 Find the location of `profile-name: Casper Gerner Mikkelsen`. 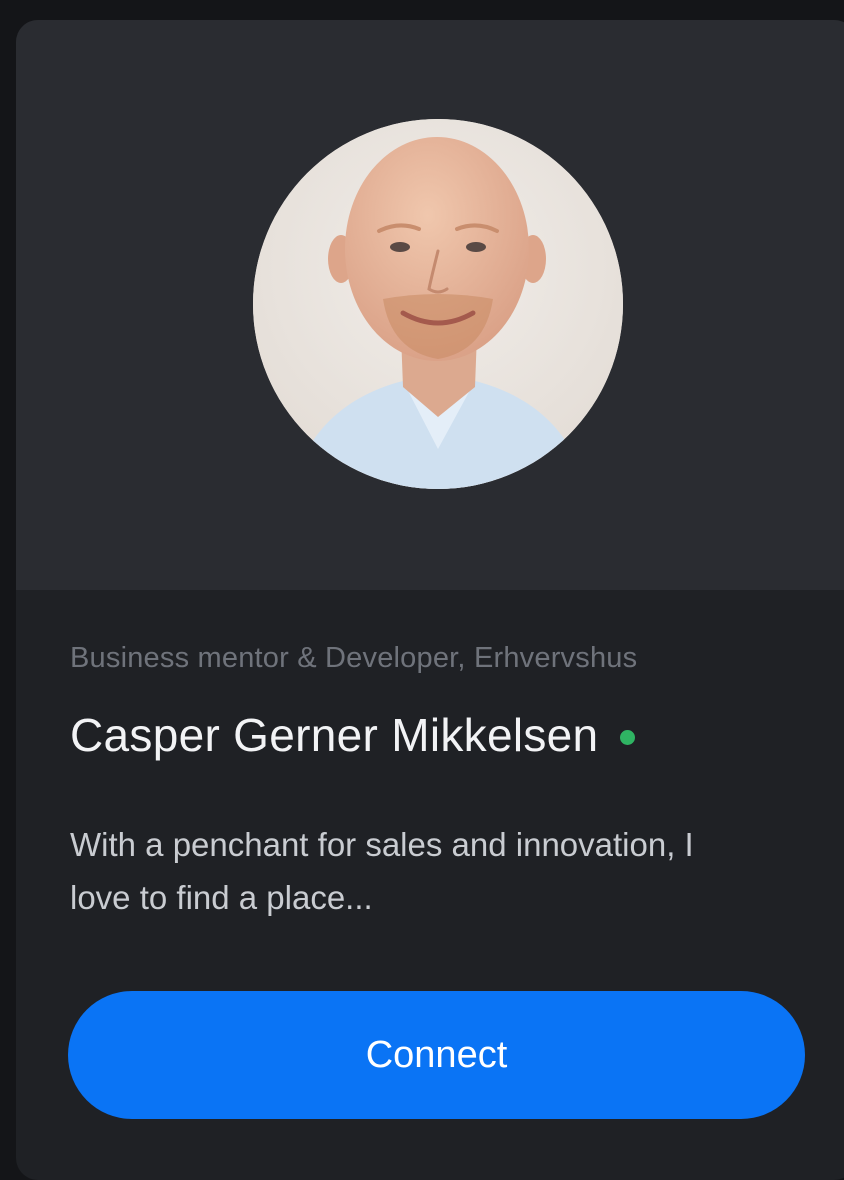

profile-name: Casper Gerner Mikkelsen is located at coordinates (334, 735).